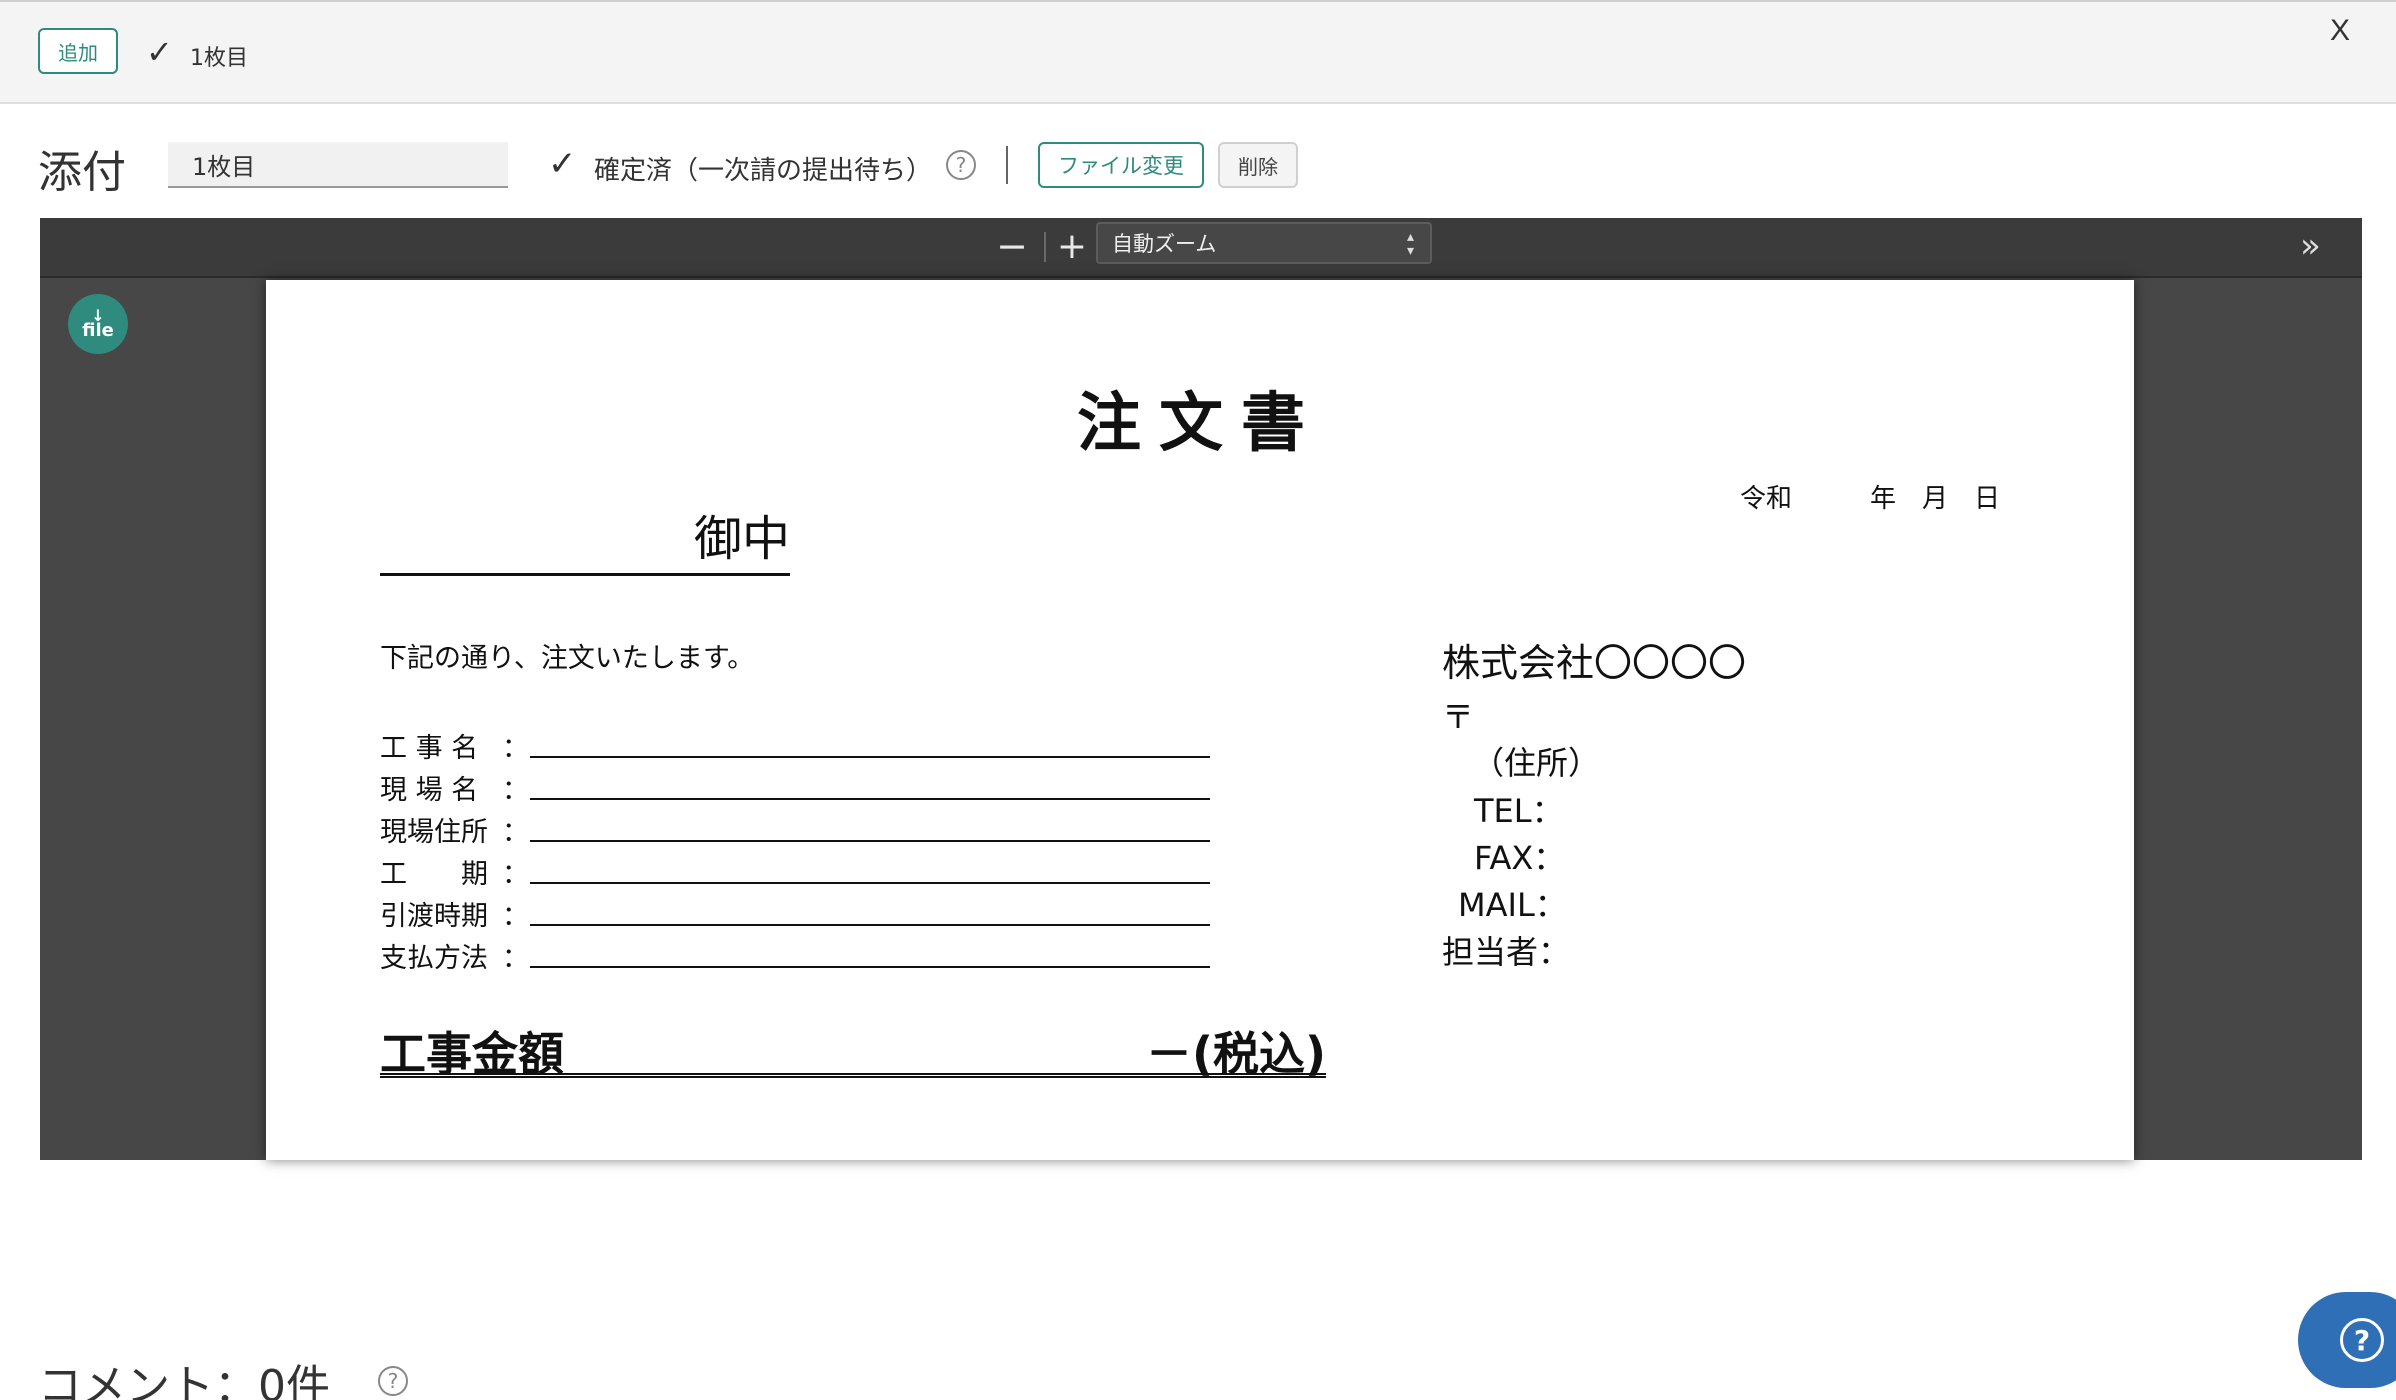 This screenshot has width=2396, height=1400. Describe the element at coordinates (853, 1049) in the screenshot. I see `total-amount-line: 工事金額 －(税込)` at that location.